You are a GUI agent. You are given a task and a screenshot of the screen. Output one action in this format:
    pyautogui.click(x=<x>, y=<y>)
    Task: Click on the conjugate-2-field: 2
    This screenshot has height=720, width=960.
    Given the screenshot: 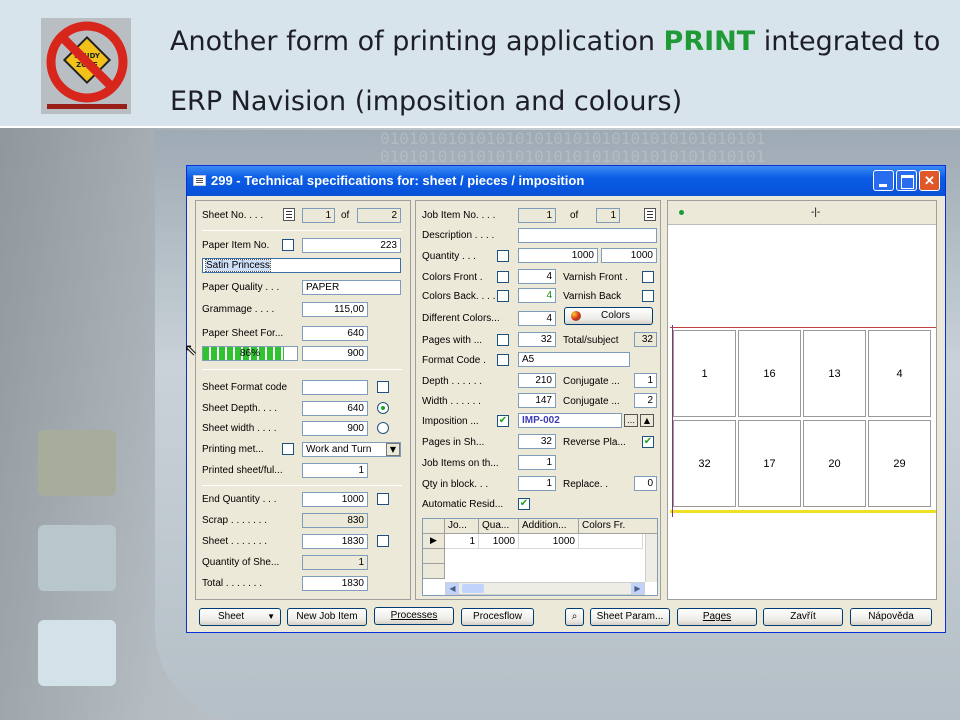 What is the action you would take?
    pyautogui.click(x=645, y=400)
    